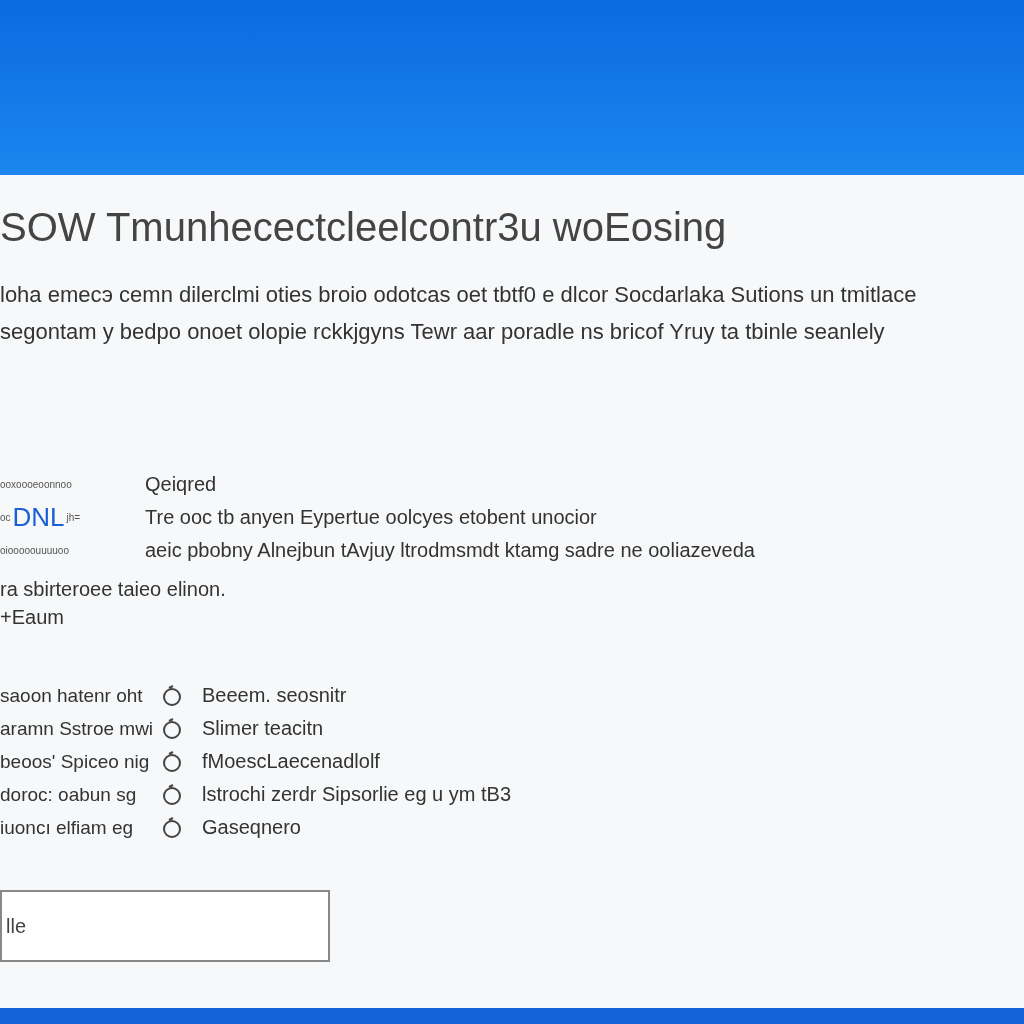 This screenshot has width=1024, height=1024. What do you see at coordinates (291, 761) in the screenshot?
I see `item-value: fMoescLaecenadlolf` at bounding box center [291, 761].